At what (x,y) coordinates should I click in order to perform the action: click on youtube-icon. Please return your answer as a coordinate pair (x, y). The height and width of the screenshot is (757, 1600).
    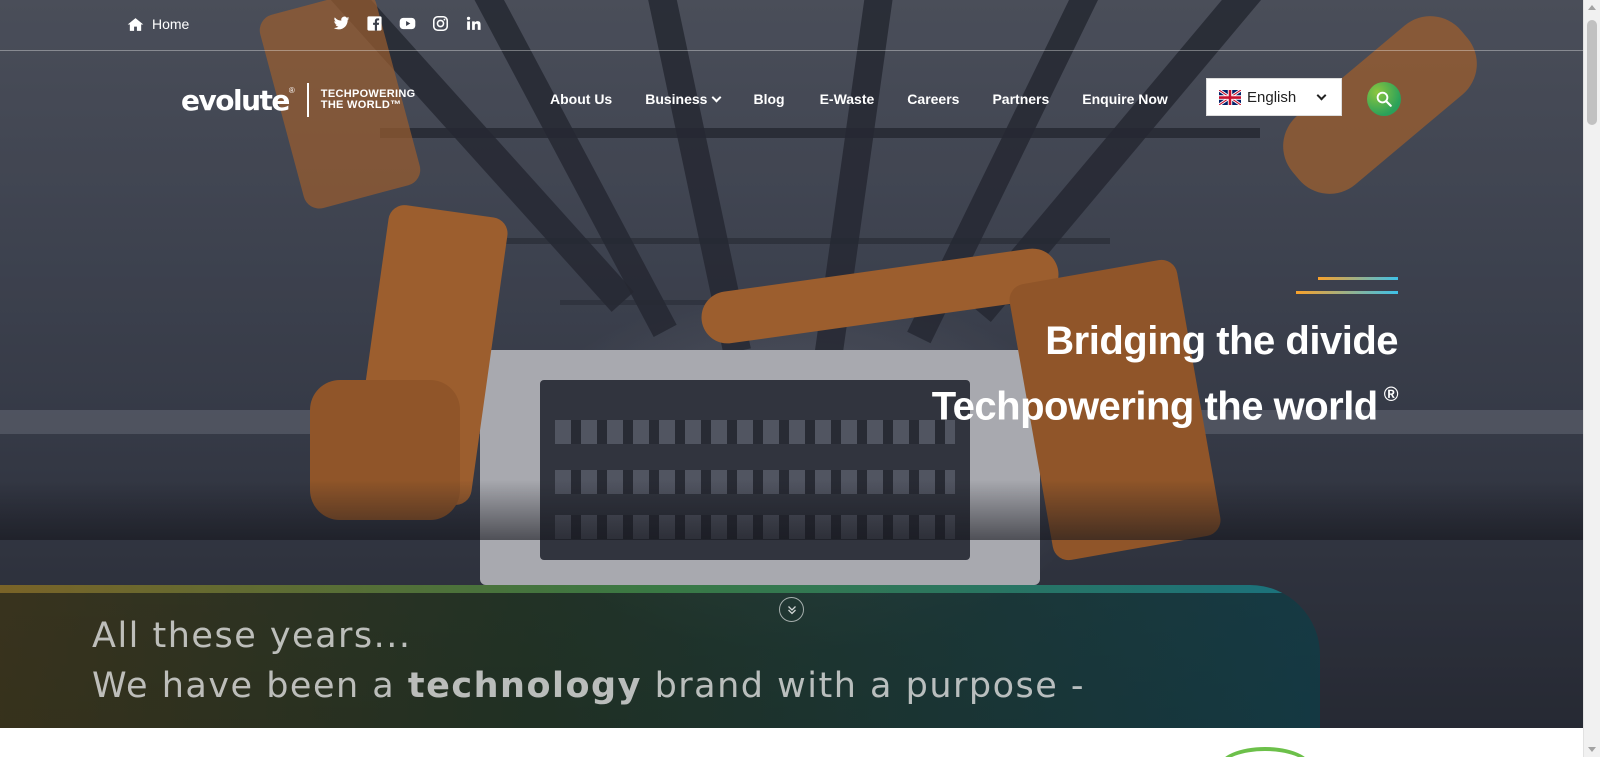
    Looking at the image, I should click on (407, 23).